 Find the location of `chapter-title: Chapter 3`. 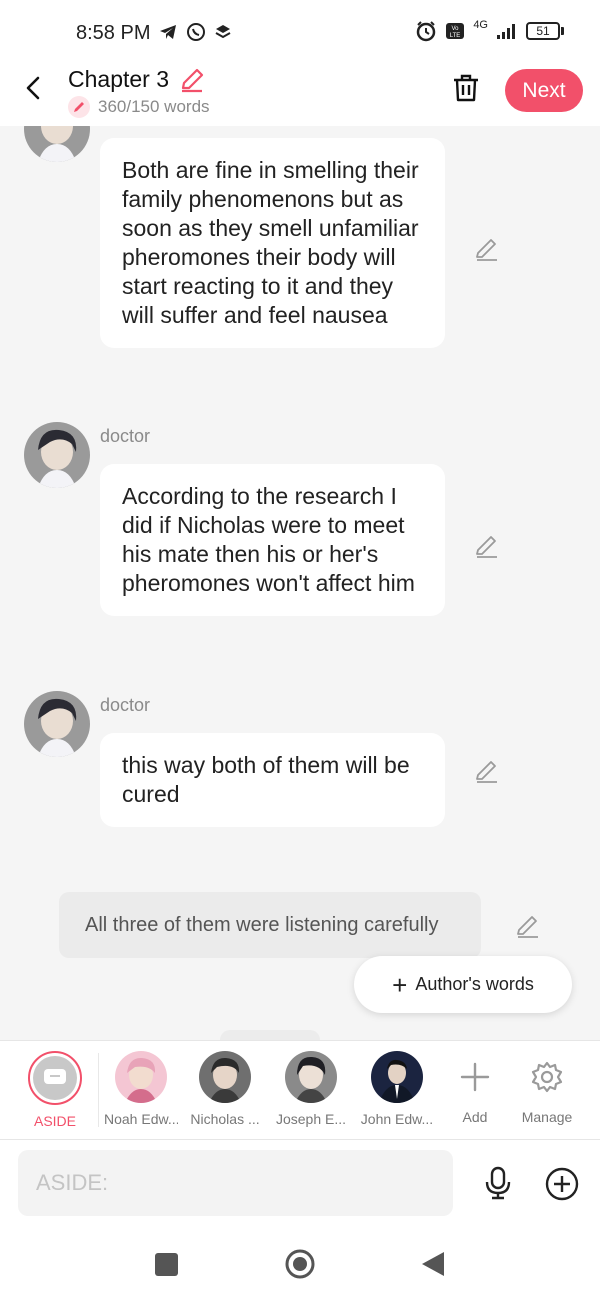

chapter-title: Chapter 3 is located at coordinates (118, 79).